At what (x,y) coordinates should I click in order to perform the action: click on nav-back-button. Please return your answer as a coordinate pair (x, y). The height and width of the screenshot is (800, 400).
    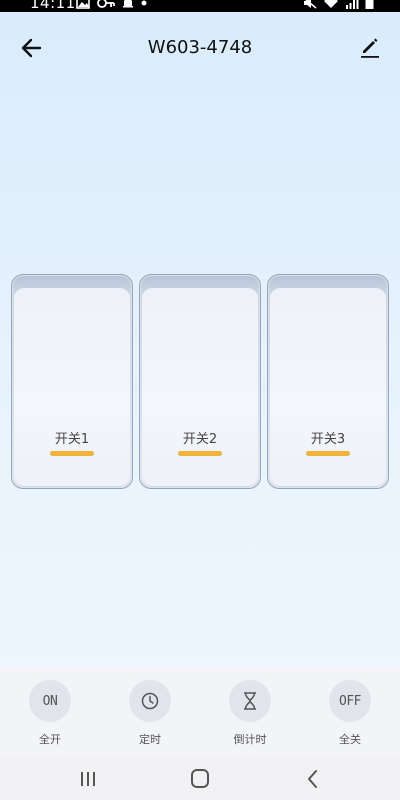
    Looking at the image, I should click on (313, 779).